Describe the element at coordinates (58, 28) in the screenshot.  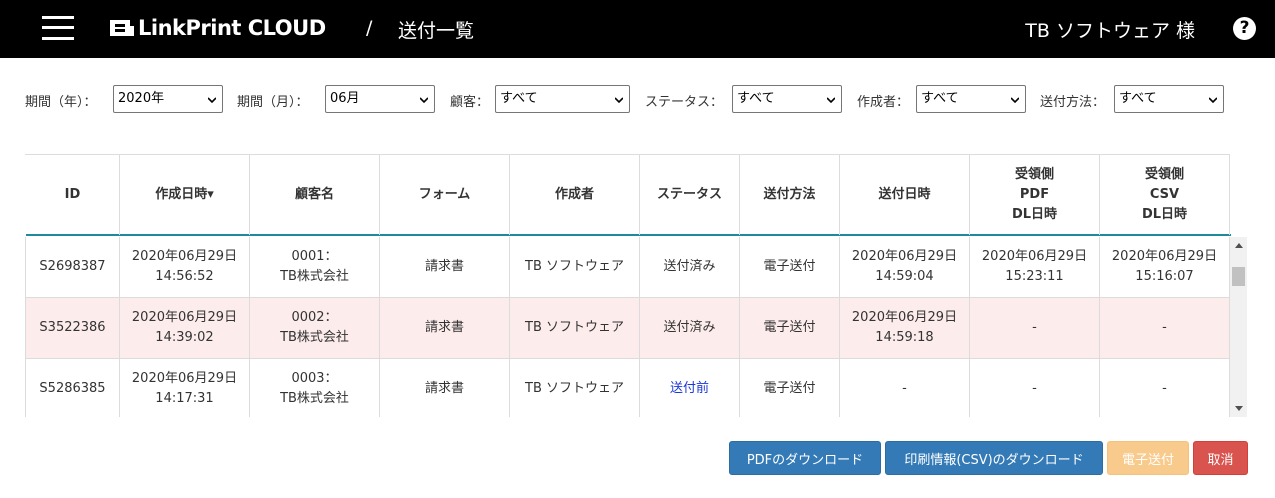
I see `menu-icon` at that location.